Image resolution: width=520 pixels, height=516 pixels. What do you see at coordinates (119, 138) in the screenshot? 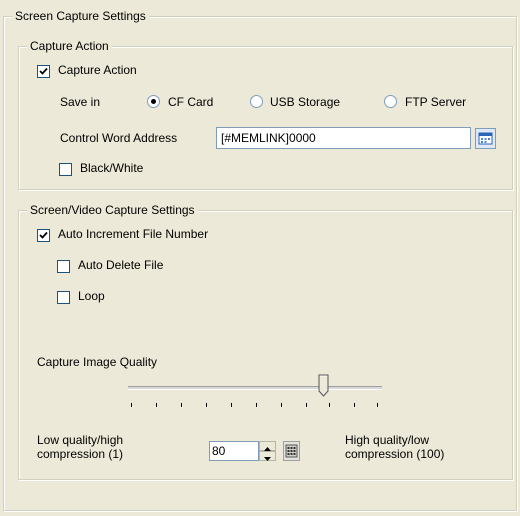
I see `control-word-address-label: Control Word Address` at bounding box center [119, 138].